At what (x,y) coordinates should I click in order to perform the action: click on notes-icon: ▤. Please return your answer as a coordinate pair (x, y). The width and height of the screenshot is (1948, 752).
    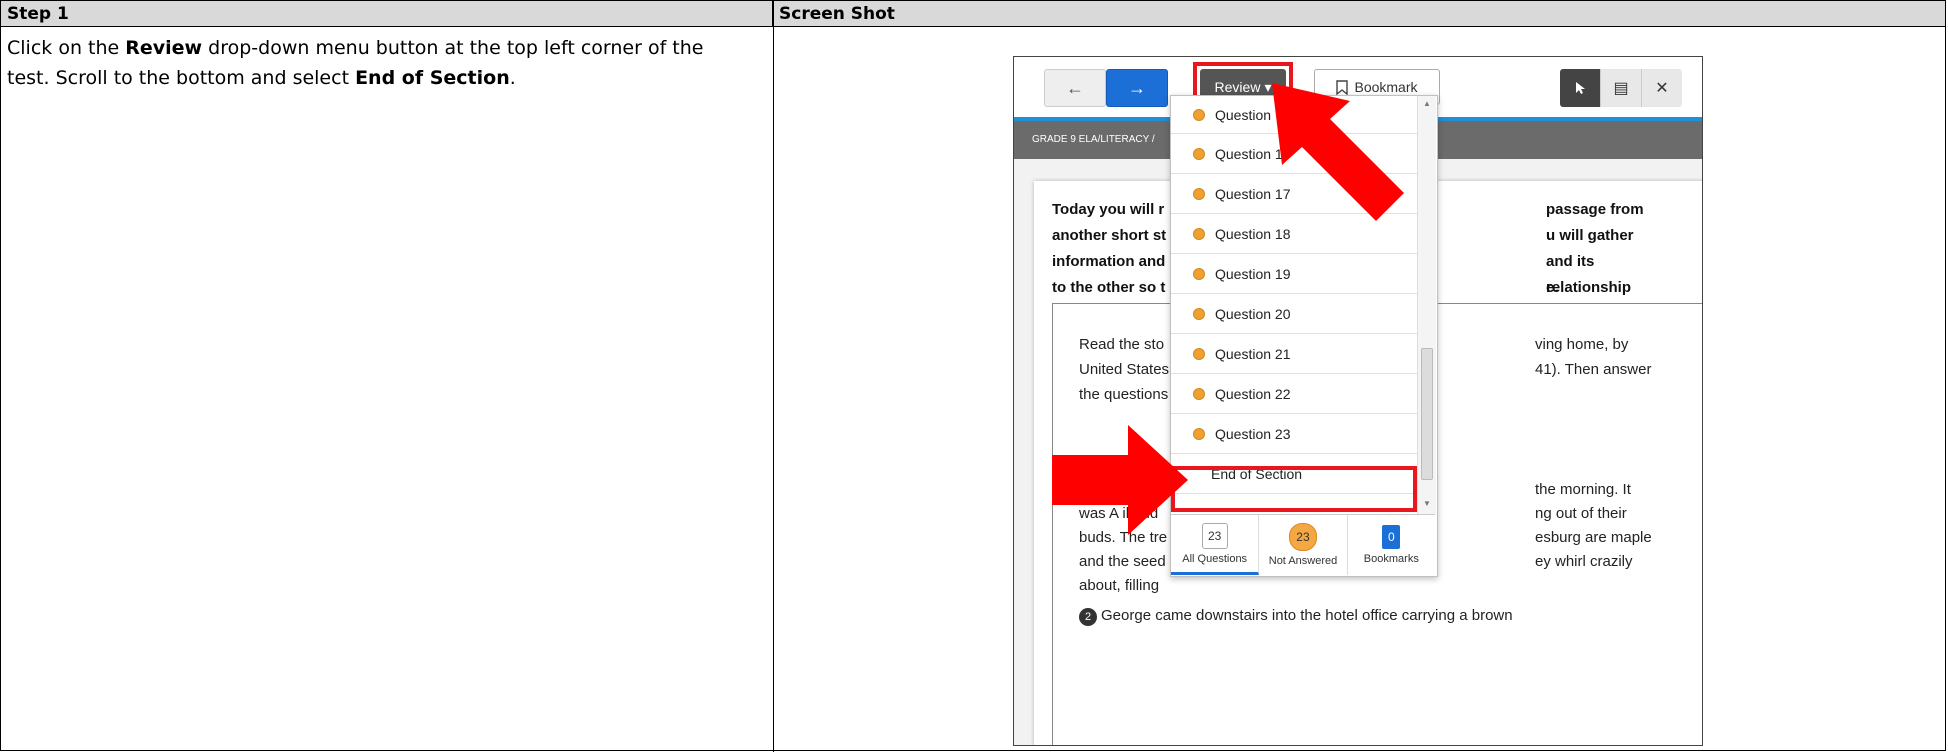
    Looking at the image, I should click on (1621, 88).